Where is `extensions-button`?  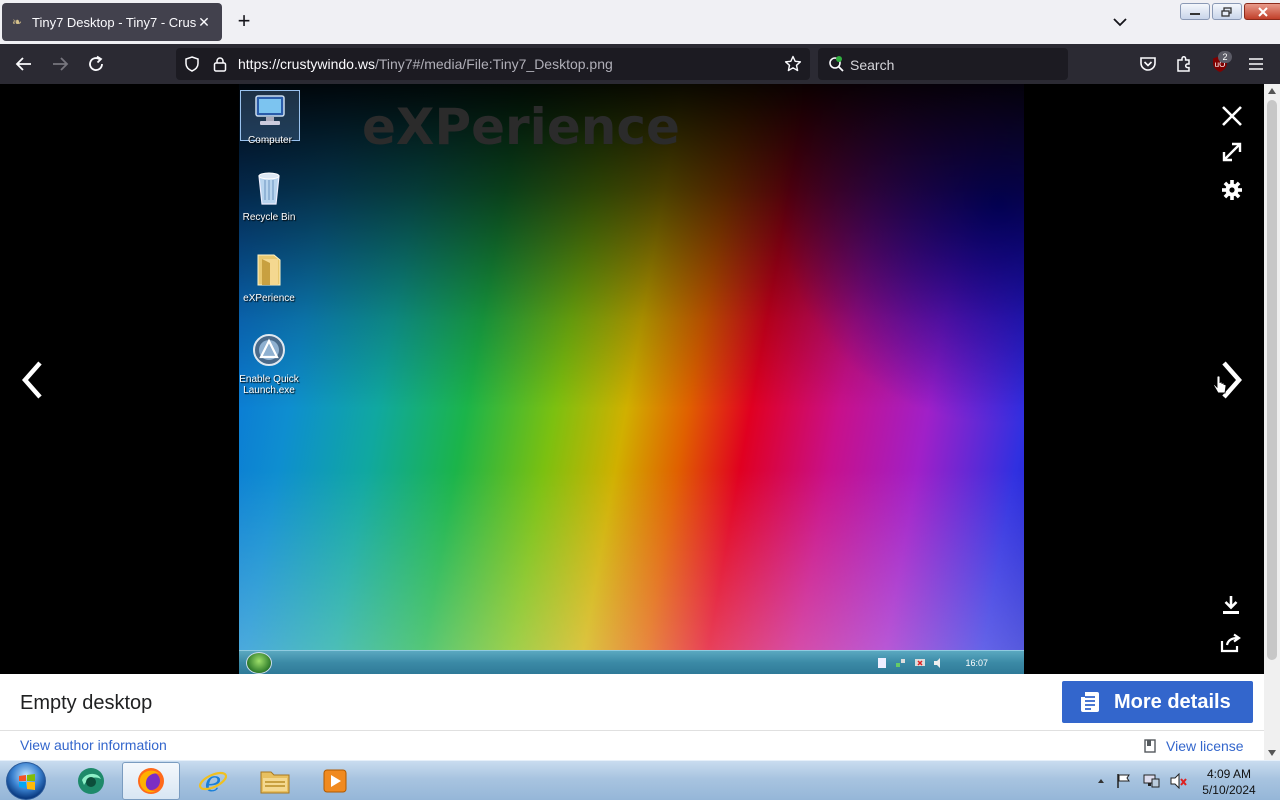
extensions-button is located at coordinates (1184, 64).